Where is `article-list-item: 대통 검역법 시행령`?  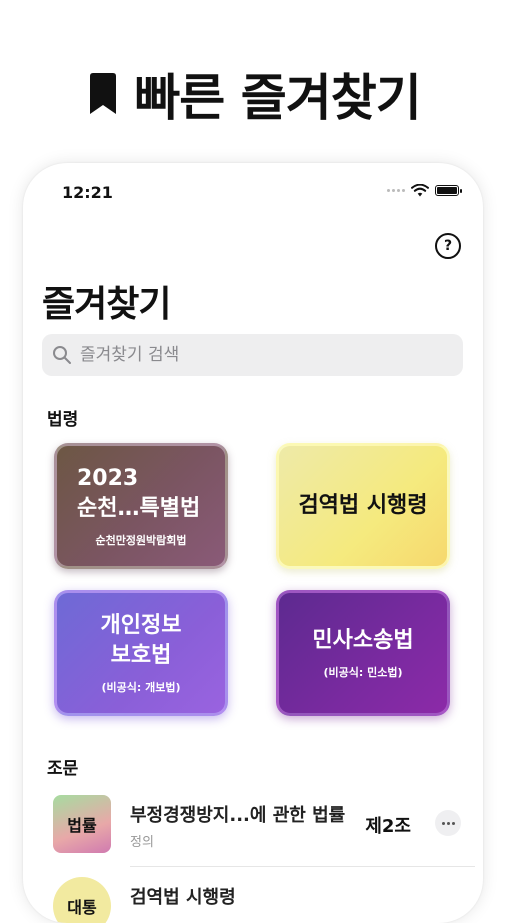 article-list-item: 대통 검역법 시행령 is located at coordinates (253, 900).